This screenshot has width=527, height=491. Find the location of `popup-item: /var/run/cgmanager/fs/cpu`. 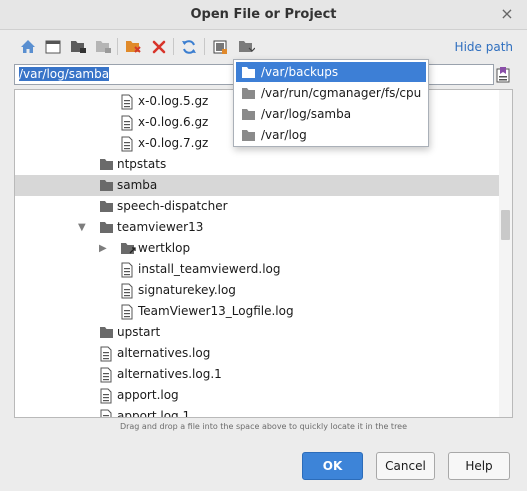

popup-item: /var/run/cgmanager/fs/cpu is located at coordinates (331, 93).